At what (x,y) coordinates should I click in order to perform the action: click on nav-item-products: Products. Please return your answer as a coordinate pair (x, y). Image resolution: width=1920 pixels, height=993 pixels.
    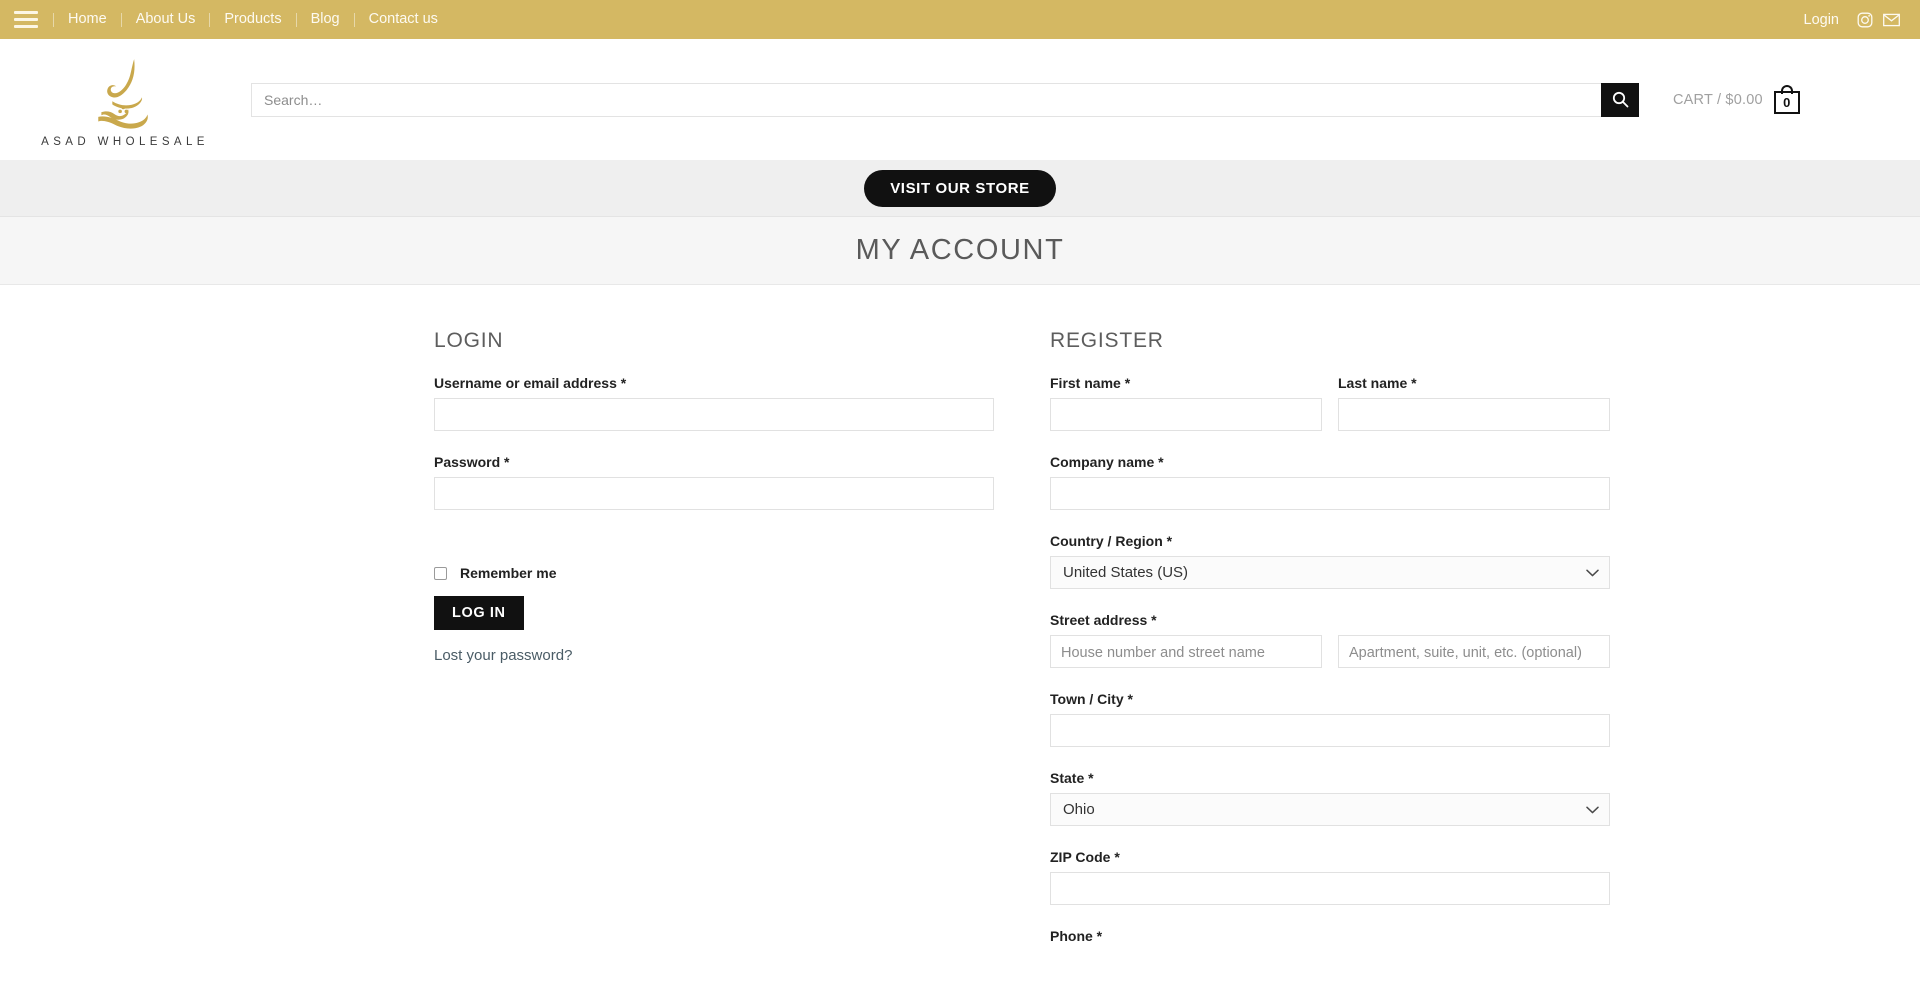
    Looking at the image, I should click on (252, 19).